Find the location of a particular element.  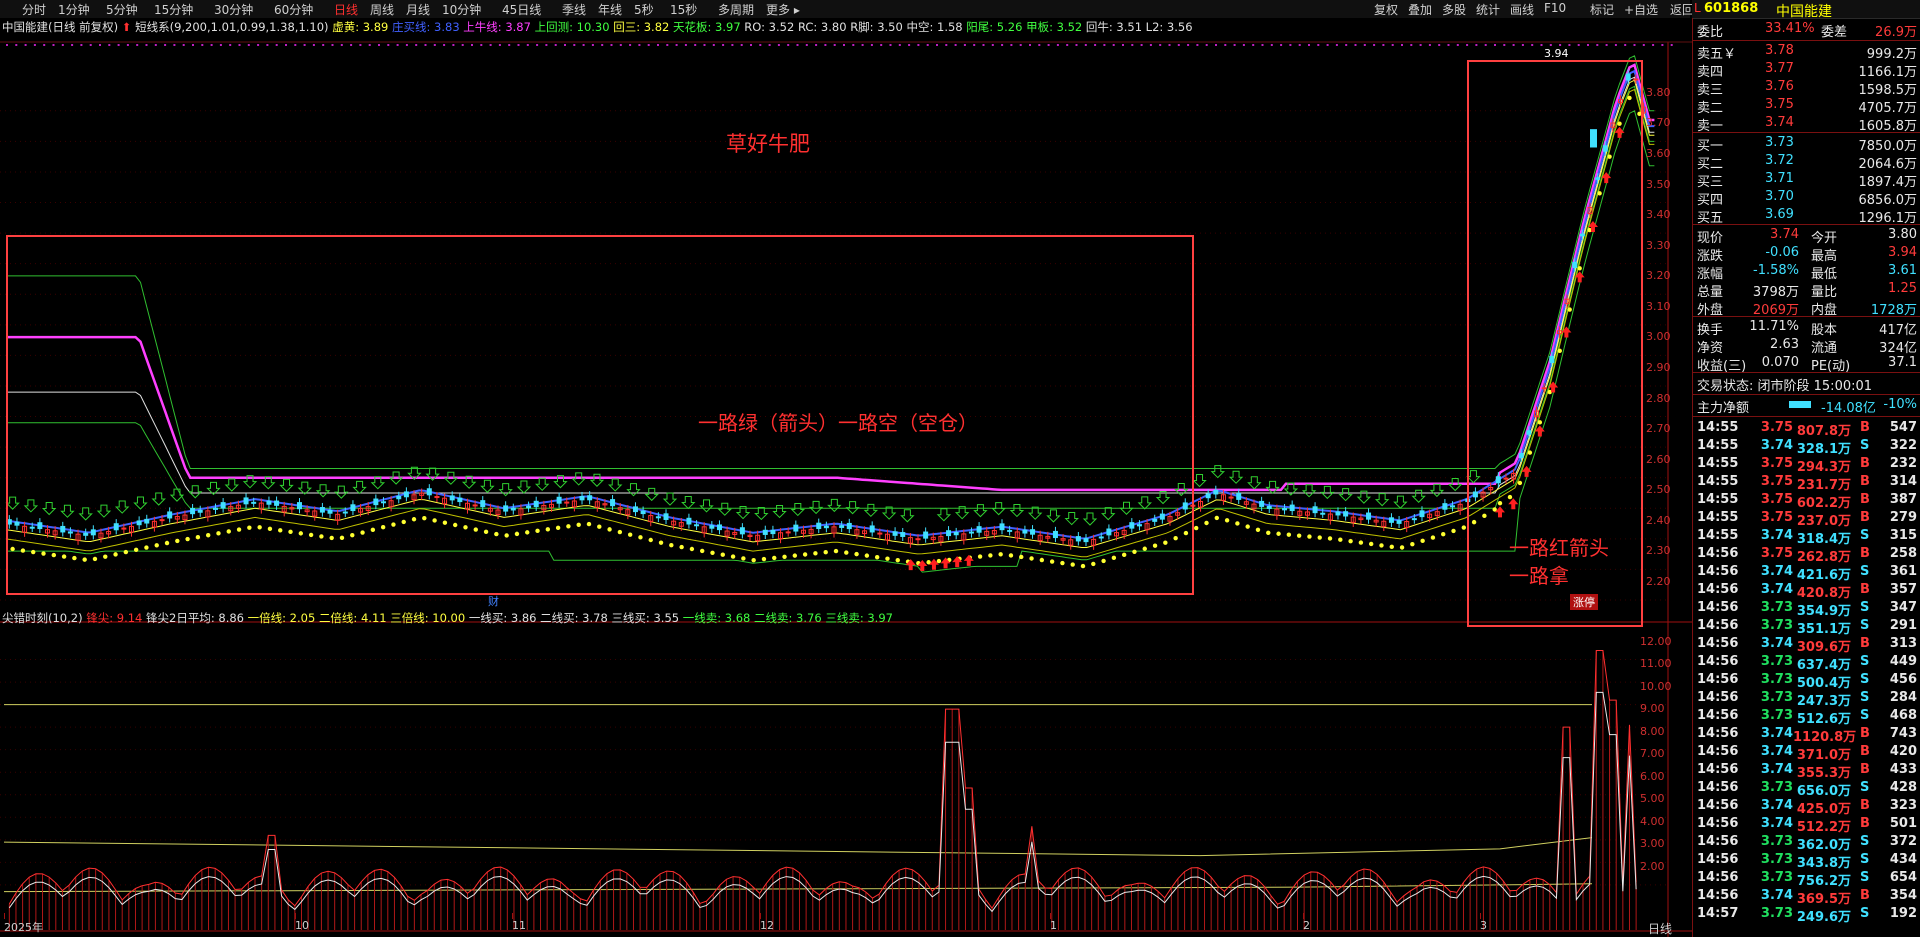

main-axis-tick-16: 2.20 is located at coordinates (1658, 581).